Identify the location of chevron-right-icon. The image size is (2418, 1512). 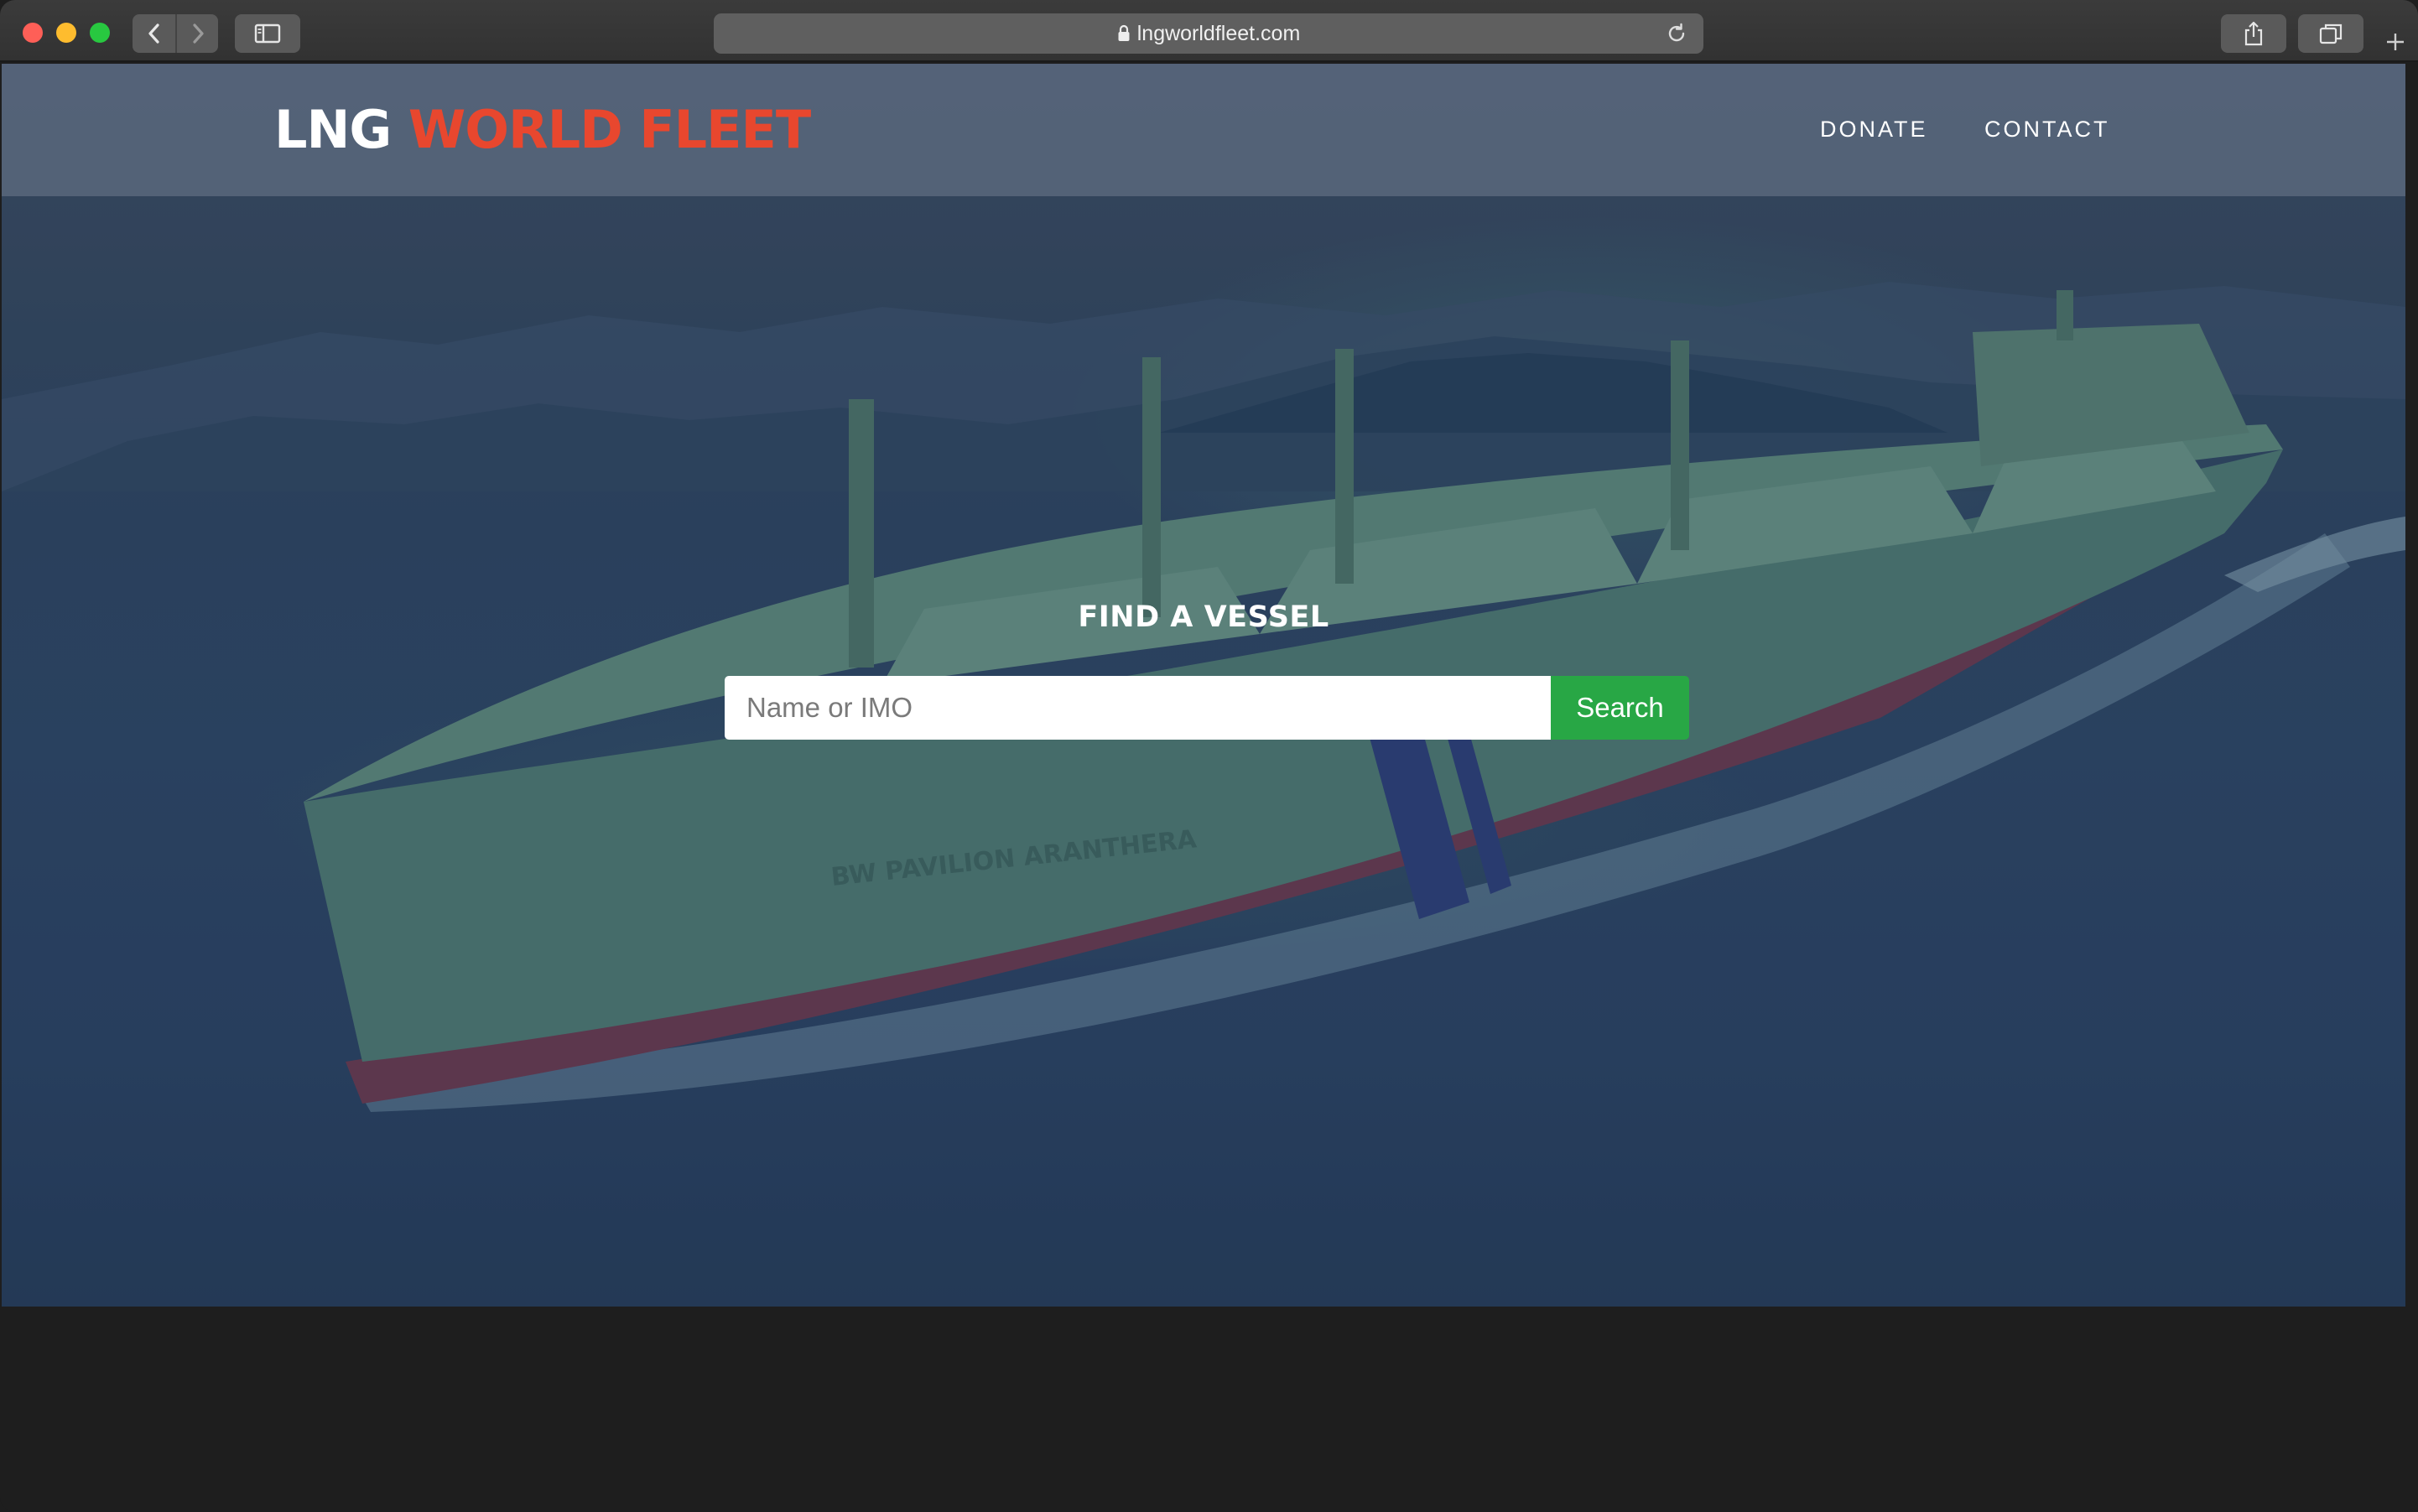
(198, 33).